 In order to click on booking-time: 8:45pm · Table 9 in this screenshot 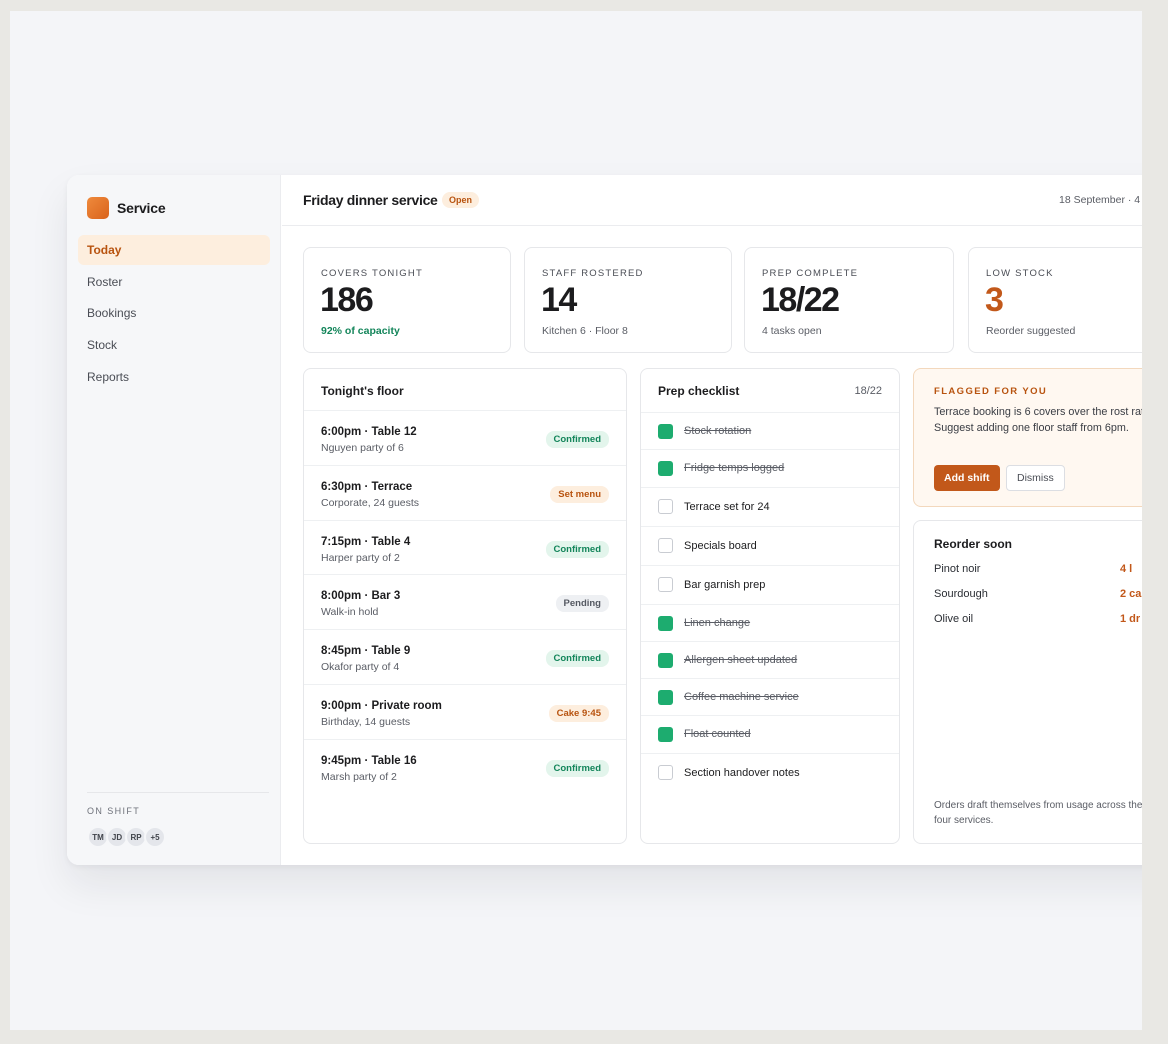, I will do `click(366, 651)`.